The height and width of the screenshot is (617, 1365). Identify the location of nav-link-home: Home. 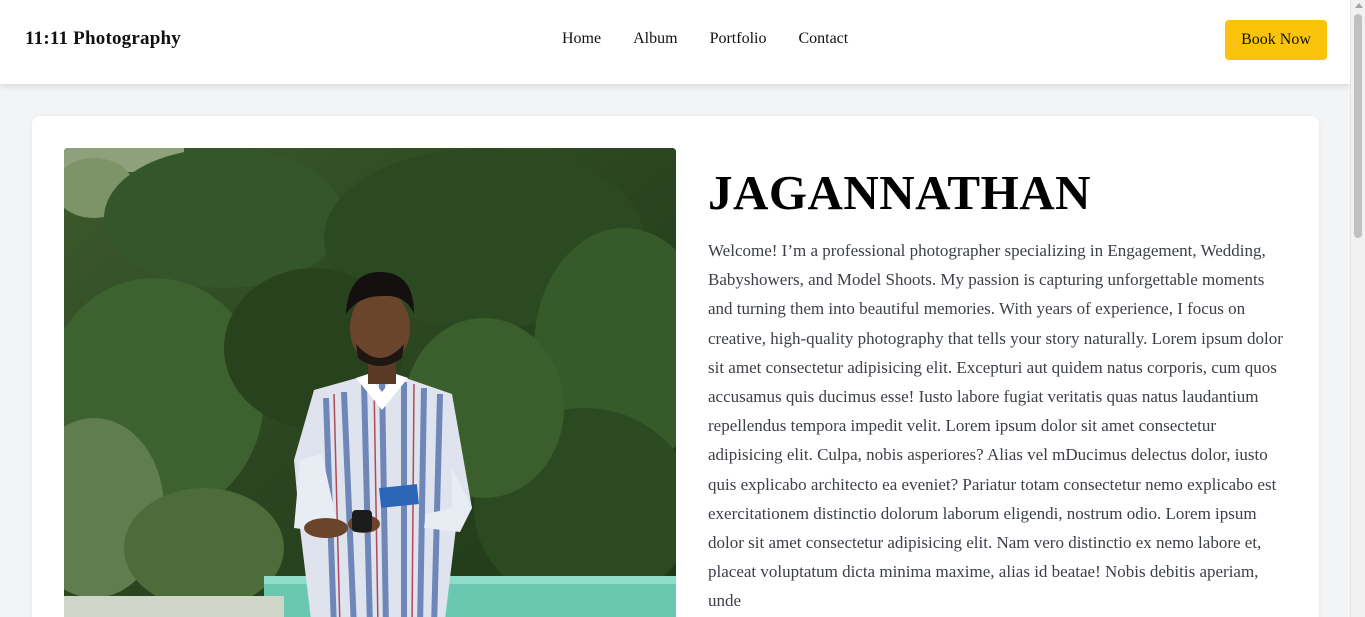
(581, 39).